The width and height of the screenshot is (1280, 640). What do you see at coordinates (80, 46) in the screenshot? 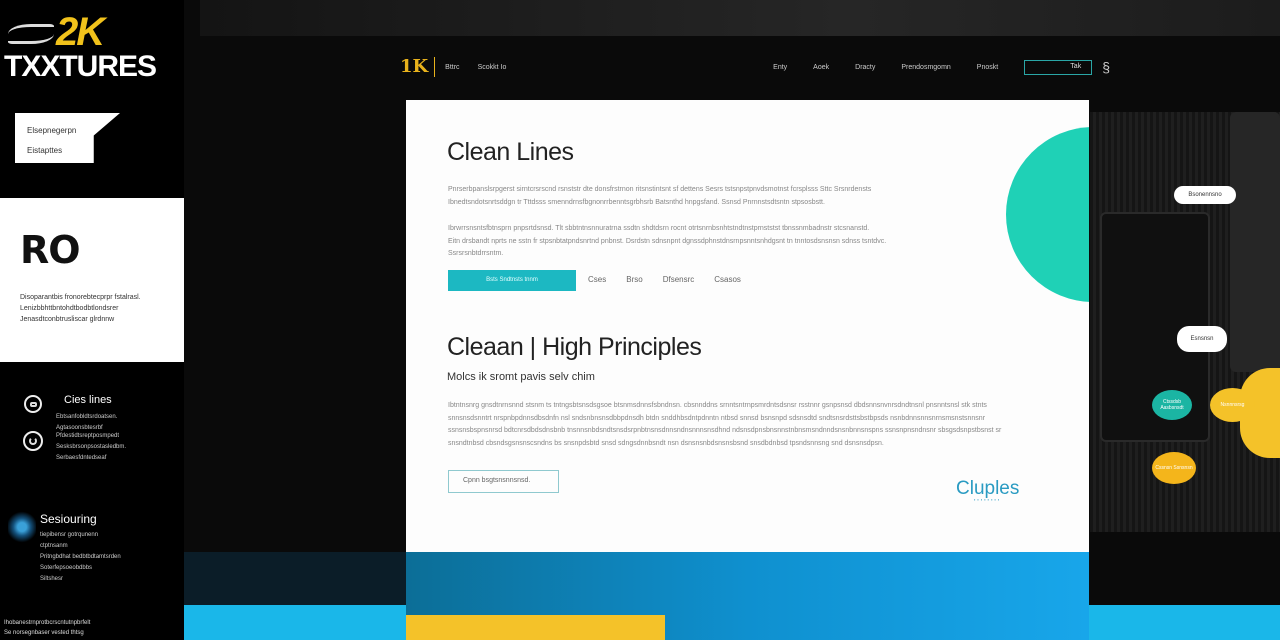
I see `brand-logo: 2K TXXTURES` at bounding box center [80, 46].